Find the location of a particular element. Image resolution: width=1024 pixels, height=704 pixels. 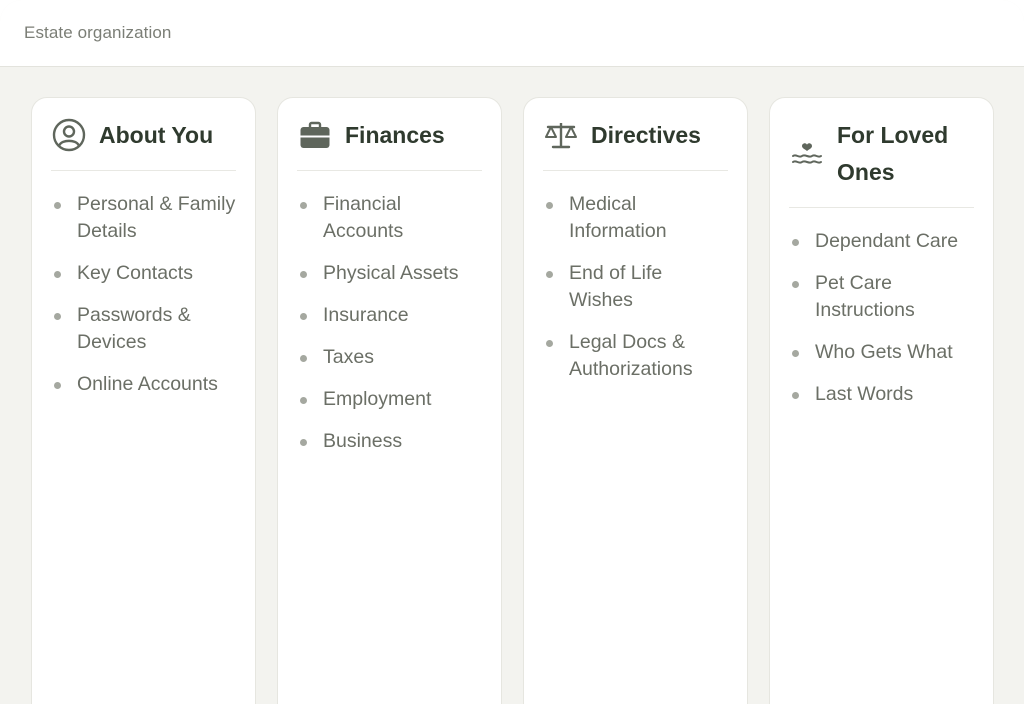

list-item-online-accounts: Online Accounts is located at coordinates (143, 384).